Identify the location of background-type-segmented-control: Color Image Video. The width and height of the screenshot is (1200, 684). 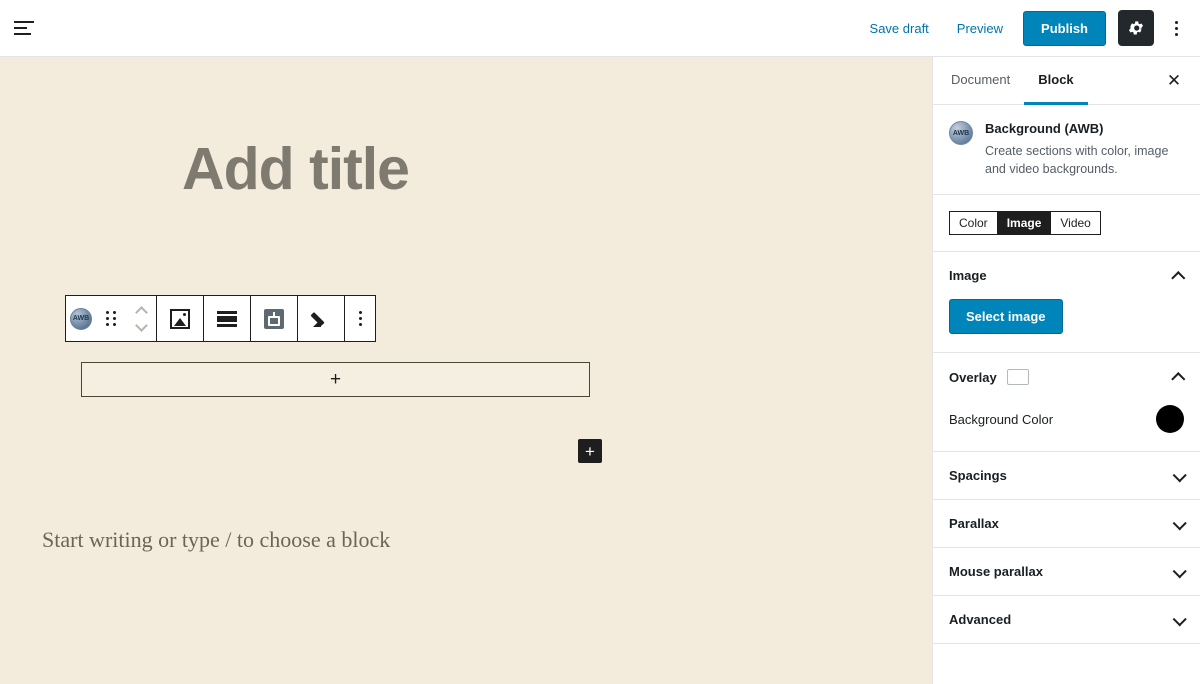
(1025, 223).